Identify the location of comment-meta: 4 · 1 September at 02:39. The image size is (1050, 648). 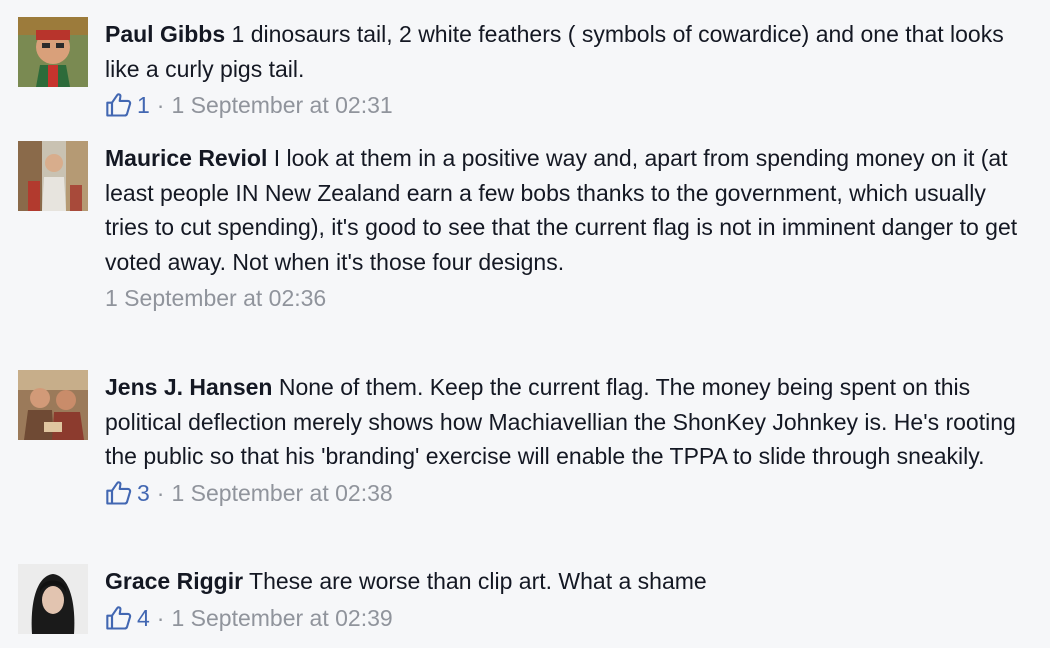
(567, 618).